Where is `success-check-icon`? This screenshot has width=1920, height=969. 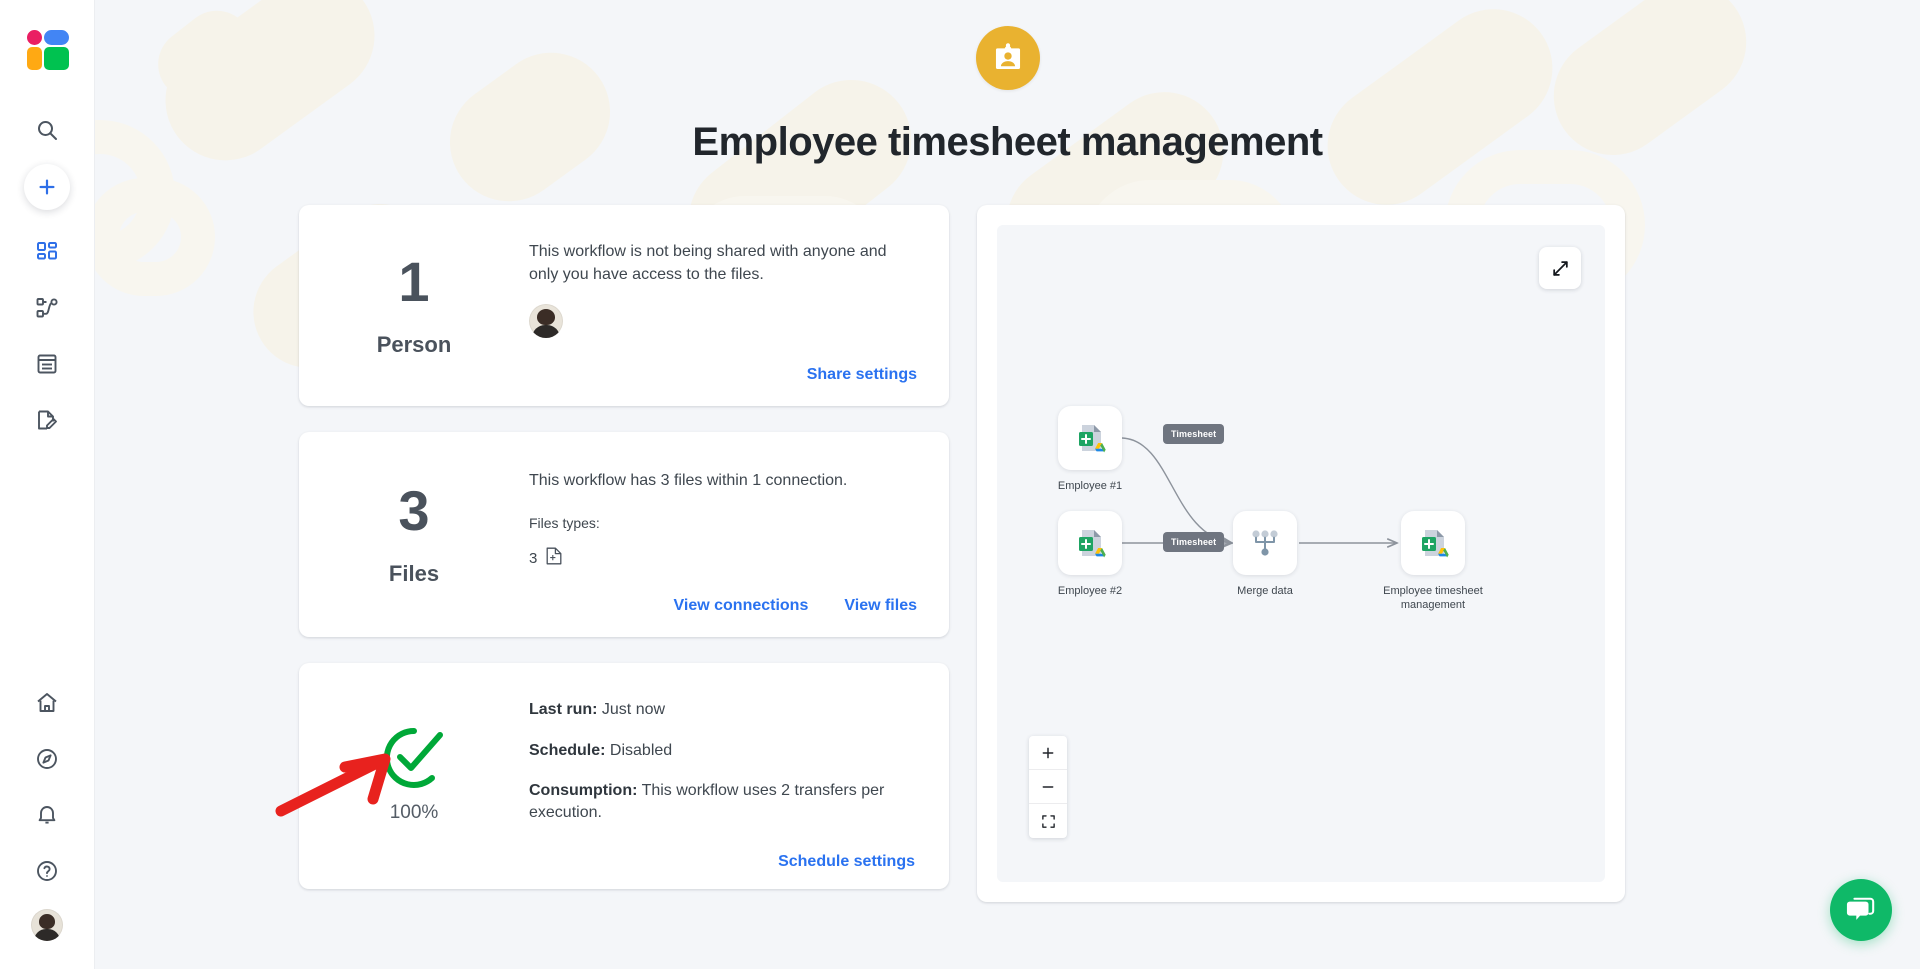 success-check-icon is located at coordinates (414, 760).